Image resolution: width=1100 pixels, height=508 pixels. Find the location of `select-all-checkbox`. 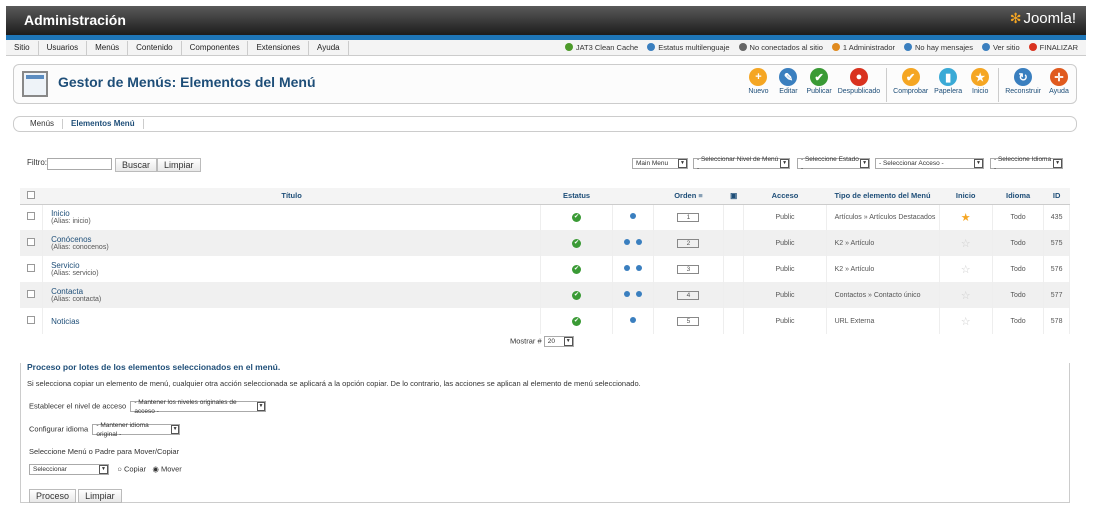

select-all-checkbox is located at coordinates (31, 194).